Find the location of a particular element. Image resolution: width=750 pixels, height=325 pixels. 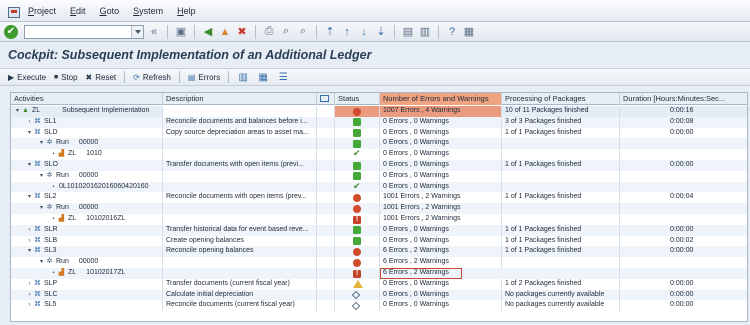

table-row: ▾ ✲ Run 00000 6 Errors , 2 Warnings is located at coordinates (379, 262).